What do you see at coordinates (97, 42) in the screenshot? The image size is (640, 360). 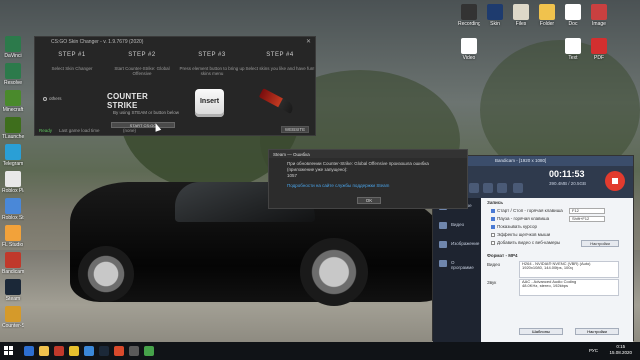 I see `window-title: CS:GO Skin Changer - v. 1.9.7679 (2020)` at bounding box center [97, 42].